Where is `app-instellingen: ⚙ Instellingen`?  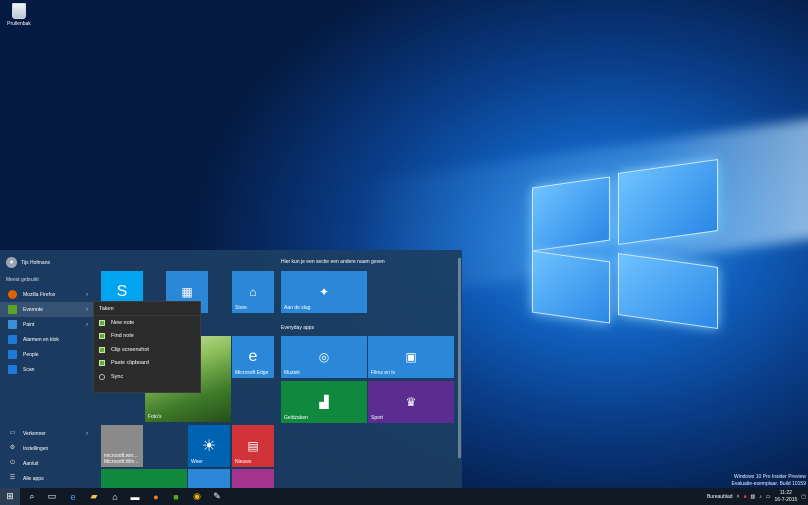 app-instellingen: ⚙ Instellingen is located at coordinates (46, 448).